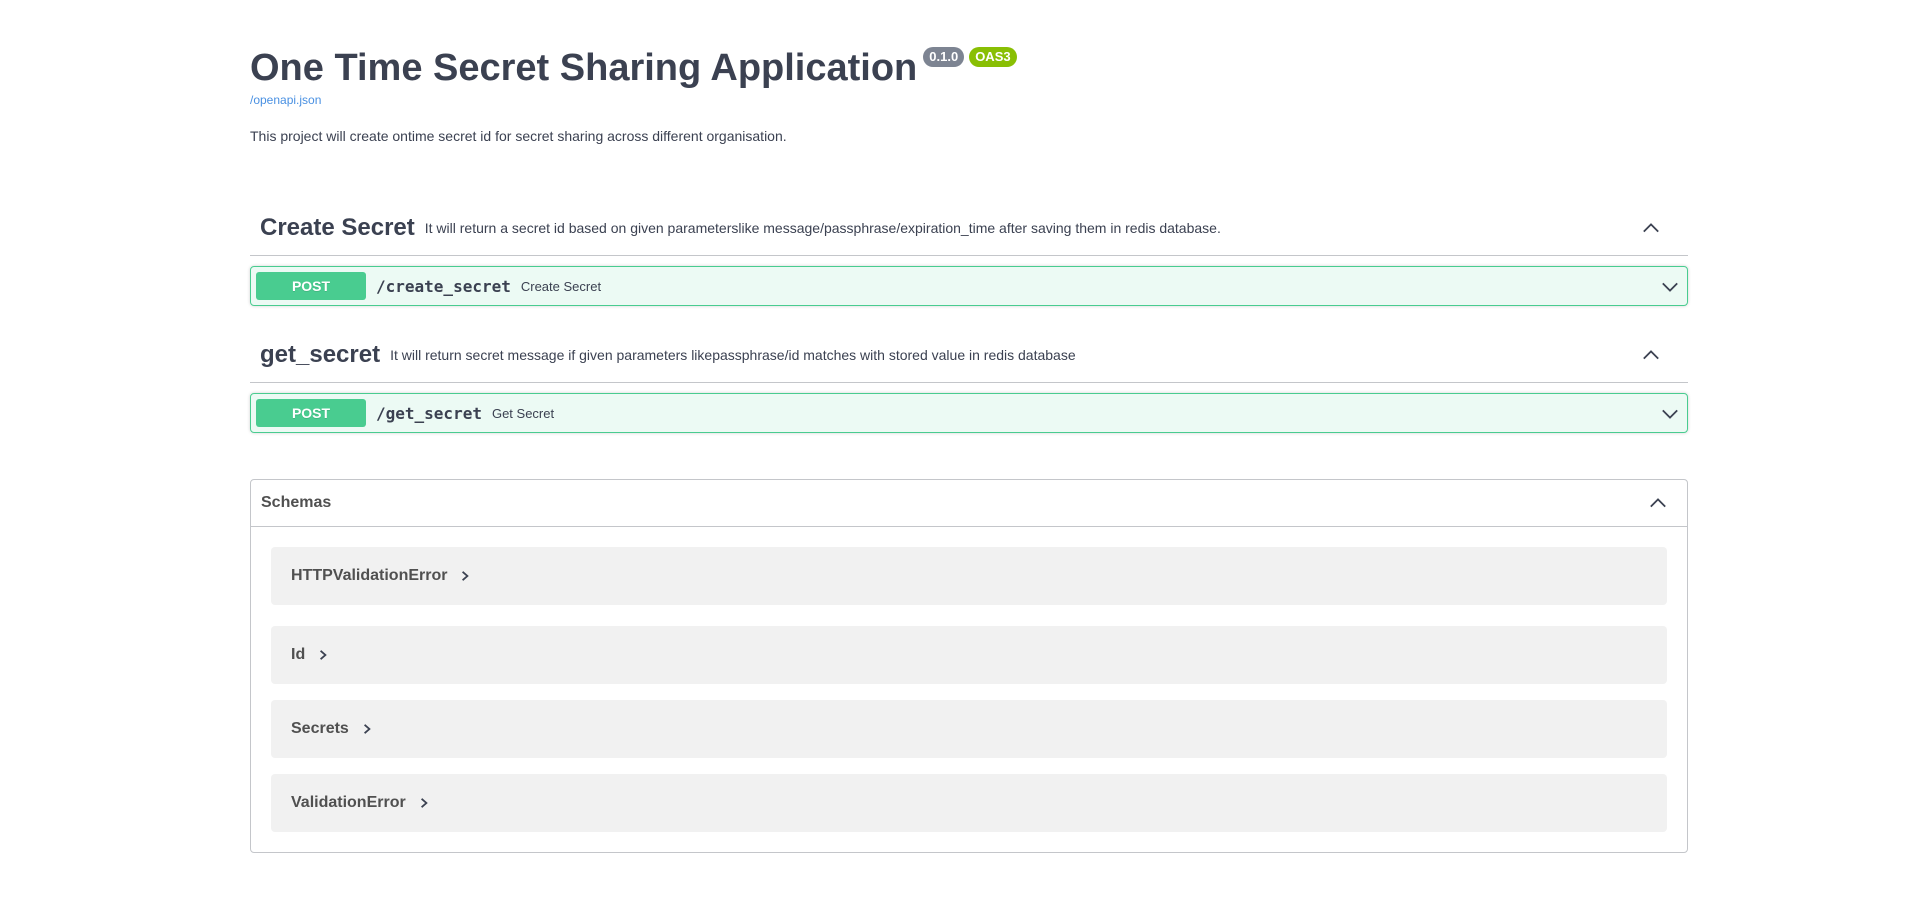 This screenshot has width=1917, height=910. Describe the element at coordinates (296, 502) in the screenshot. I see `schemas-title: Schemas` at that location.